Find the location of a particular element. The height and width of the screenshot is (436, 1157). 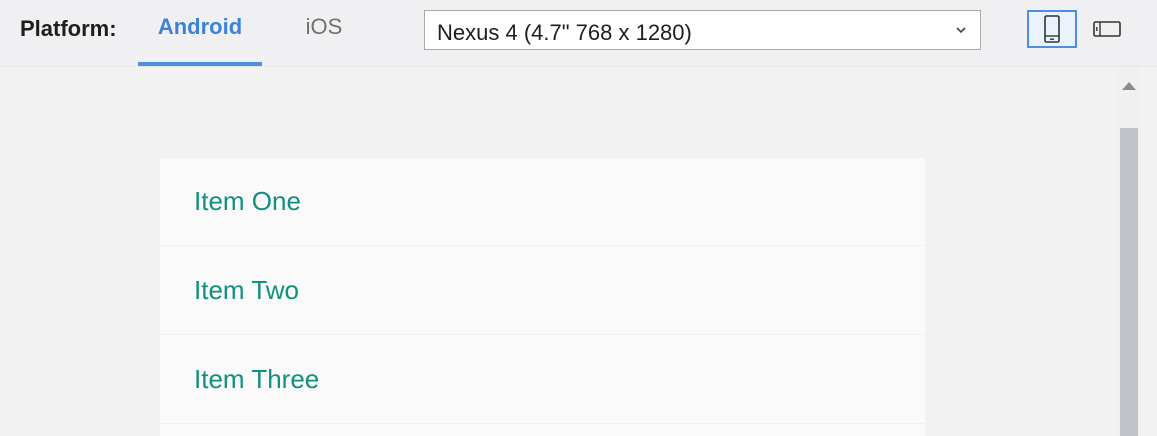

list-item-label: Item Two is located at coordinates (247, 290).